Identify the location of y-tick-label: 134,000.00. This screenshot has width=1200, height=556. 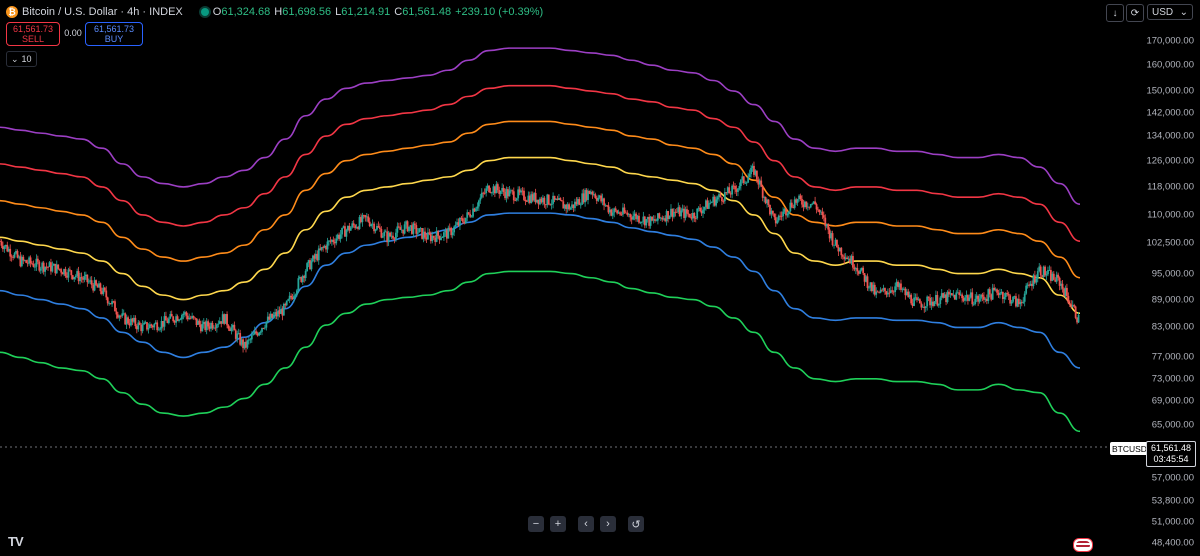
(1170, 136).